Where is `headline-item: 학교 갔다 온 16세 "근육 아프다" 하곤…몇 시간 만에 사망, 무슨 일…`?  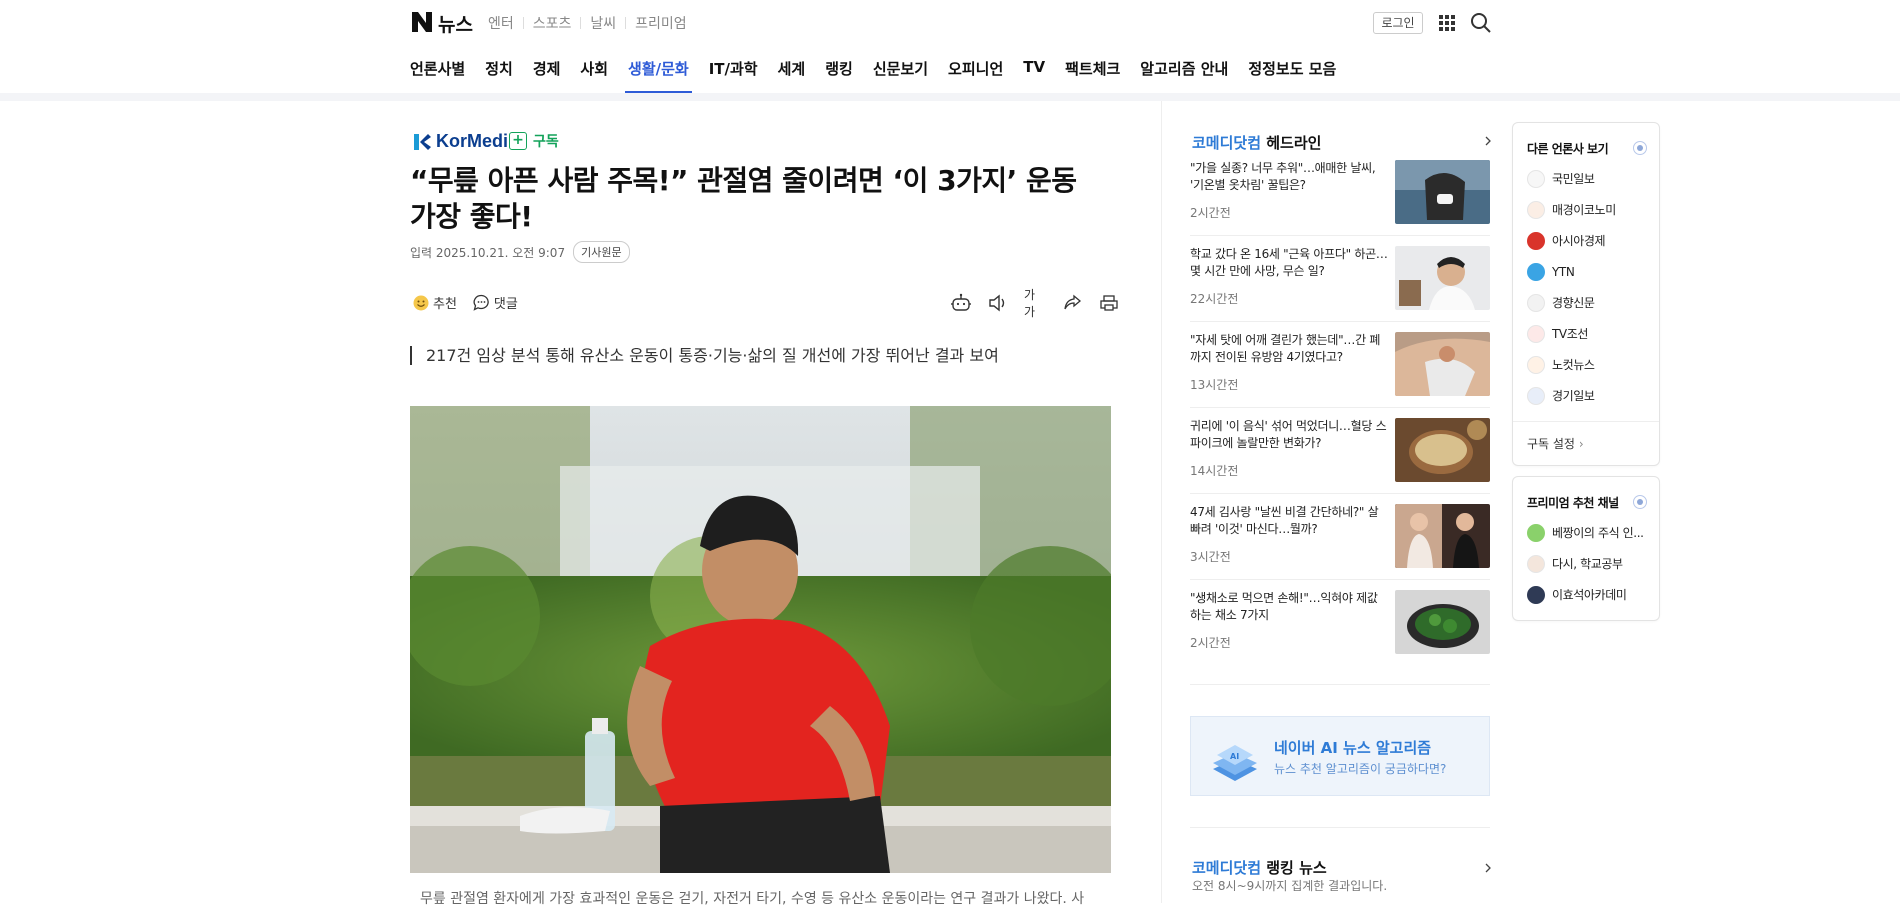
headline-item: 학교 갔다 온 16세 "근육 아프다" 하곤…몇 시간 만에 사망, 무슨 일… is located at coordinates (1340, 278).